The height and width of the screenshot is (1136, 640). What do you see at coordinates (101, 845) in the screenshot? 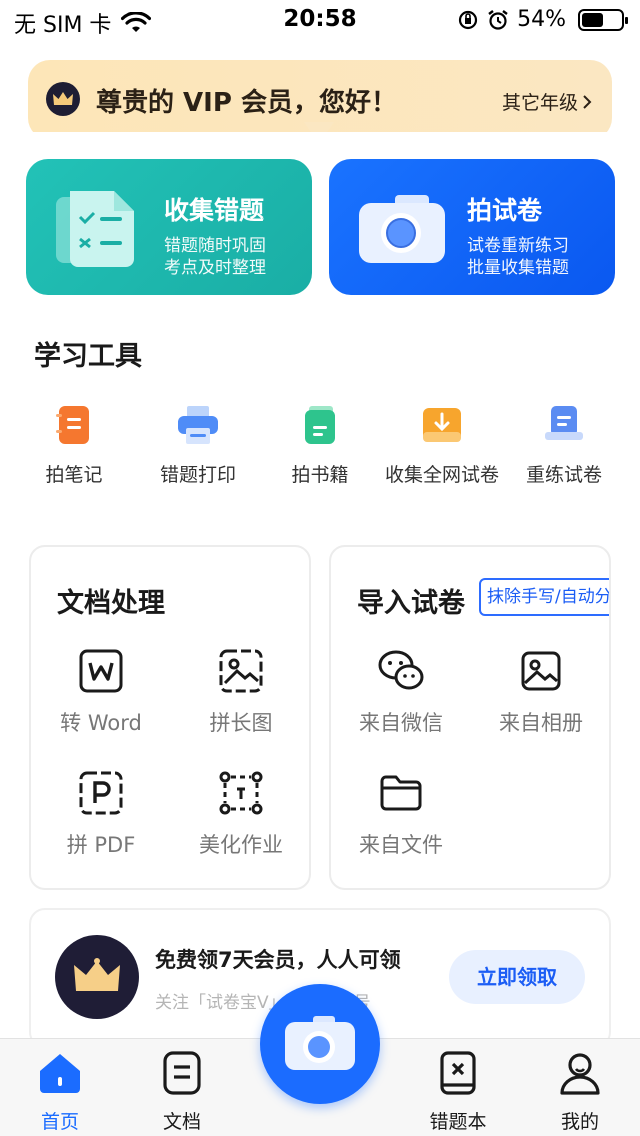
I see `merge-pdf-label: 拼 PDF` at bounding box center [101, 845].